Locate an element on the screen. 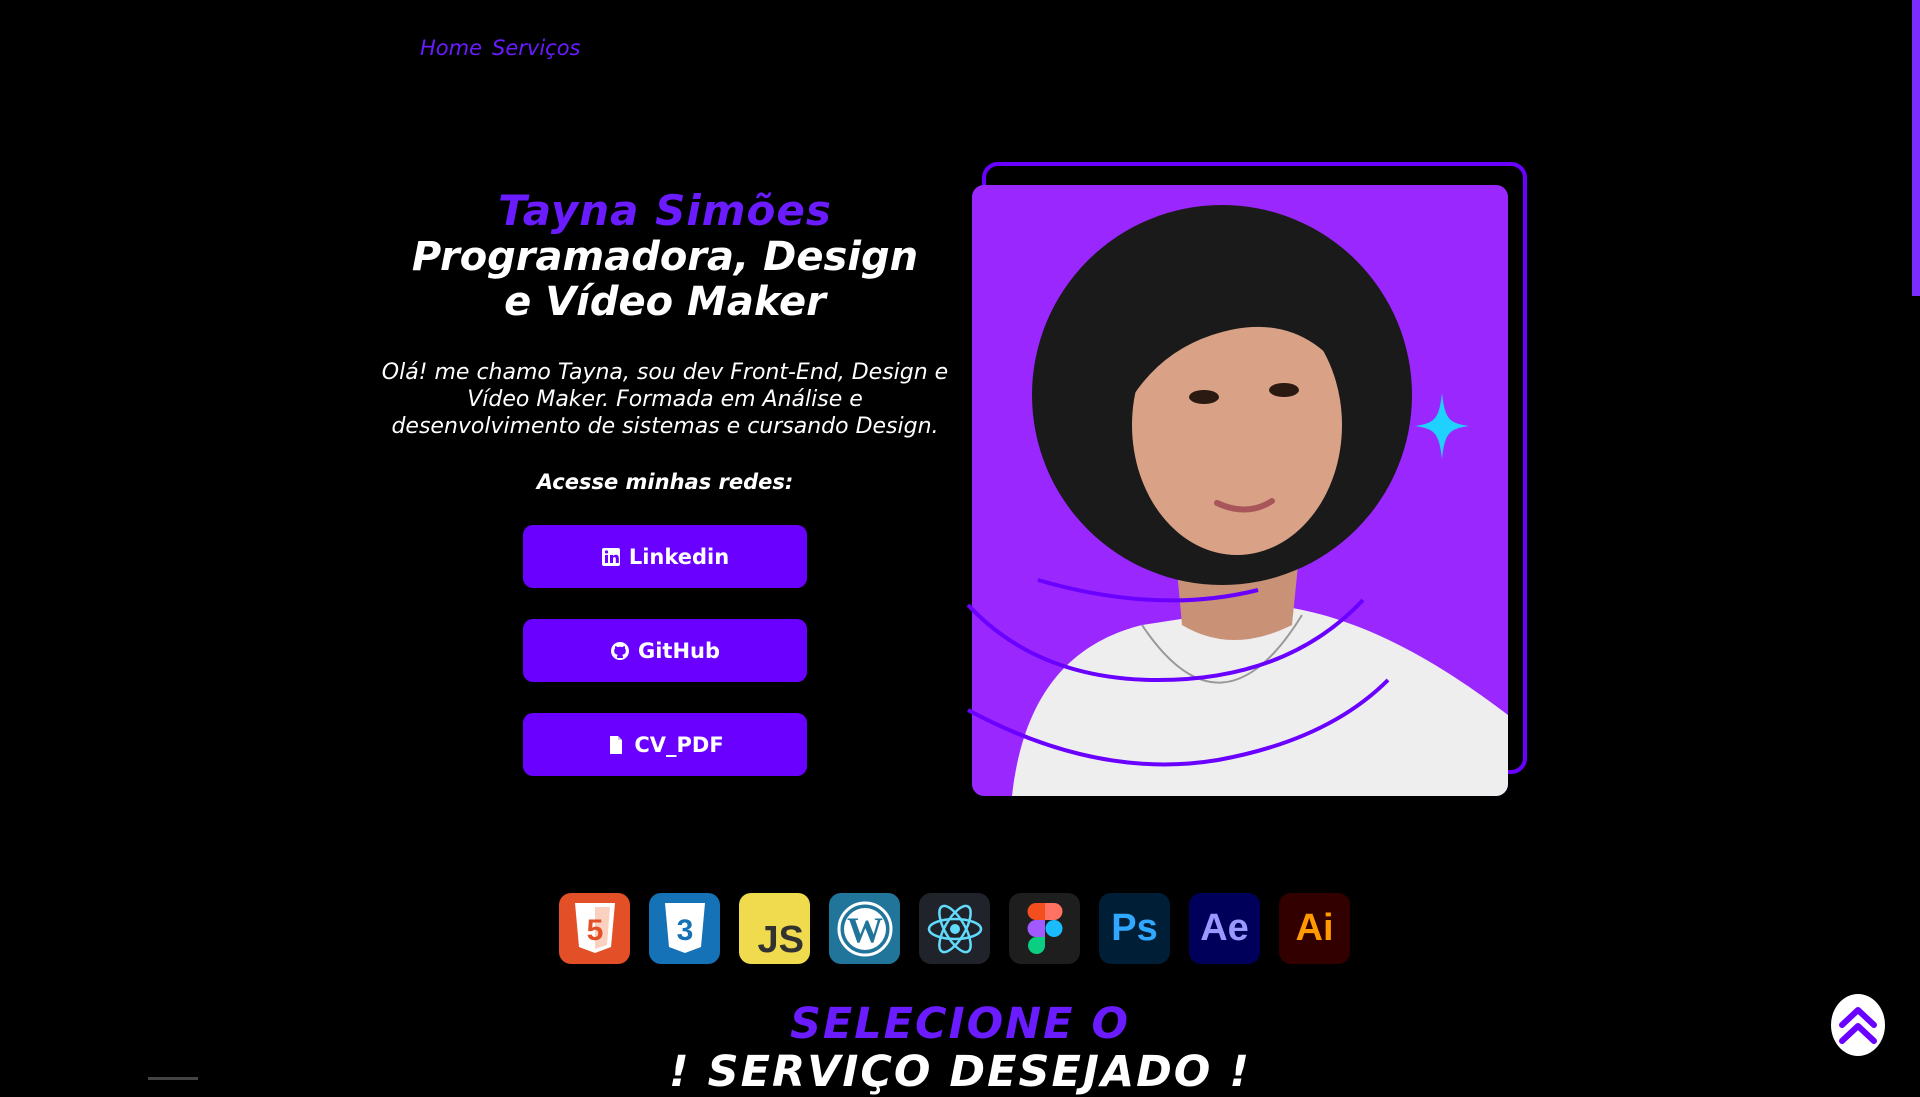  github-button: GitHub is located at coordinates (665, 650).